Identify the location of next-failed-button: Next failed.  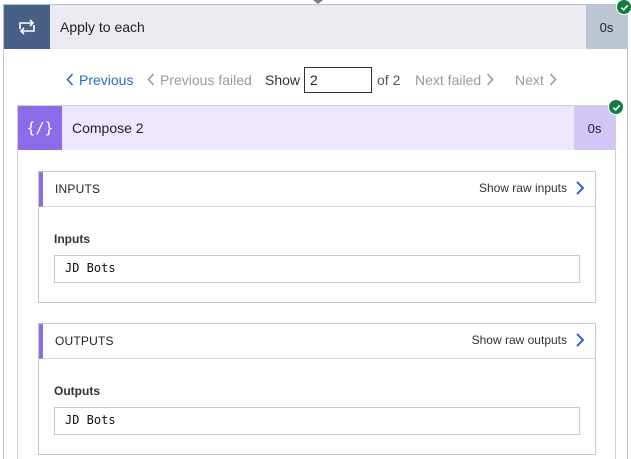
(454, 80).